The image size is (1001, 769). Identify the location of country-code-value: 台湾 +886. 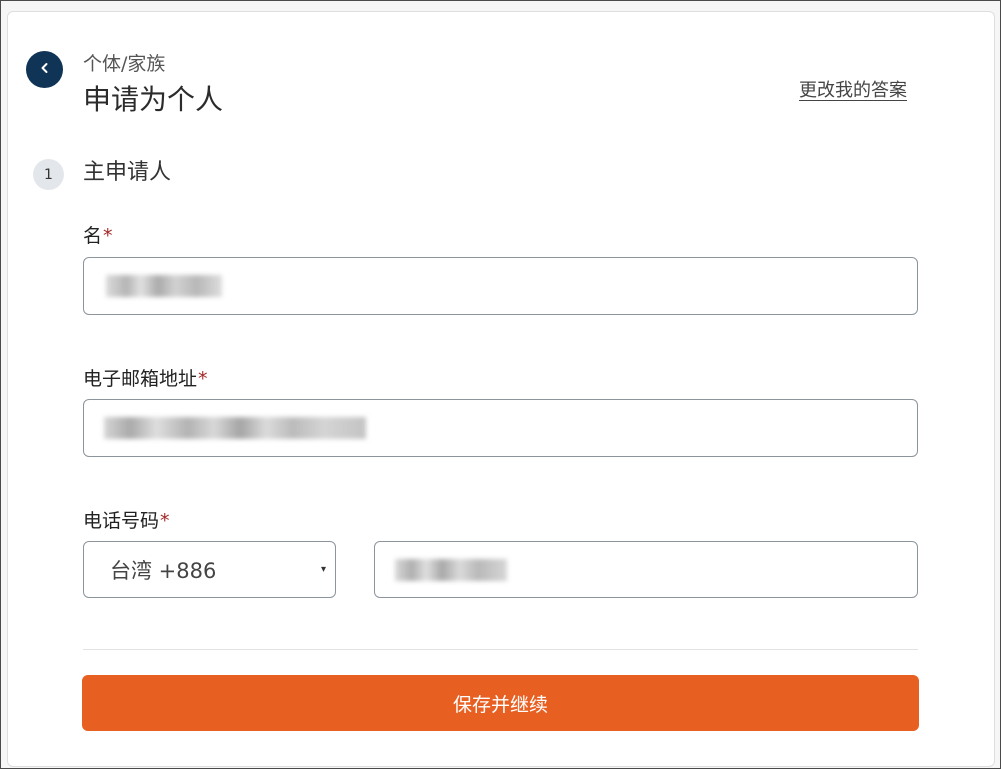
(163, 570).